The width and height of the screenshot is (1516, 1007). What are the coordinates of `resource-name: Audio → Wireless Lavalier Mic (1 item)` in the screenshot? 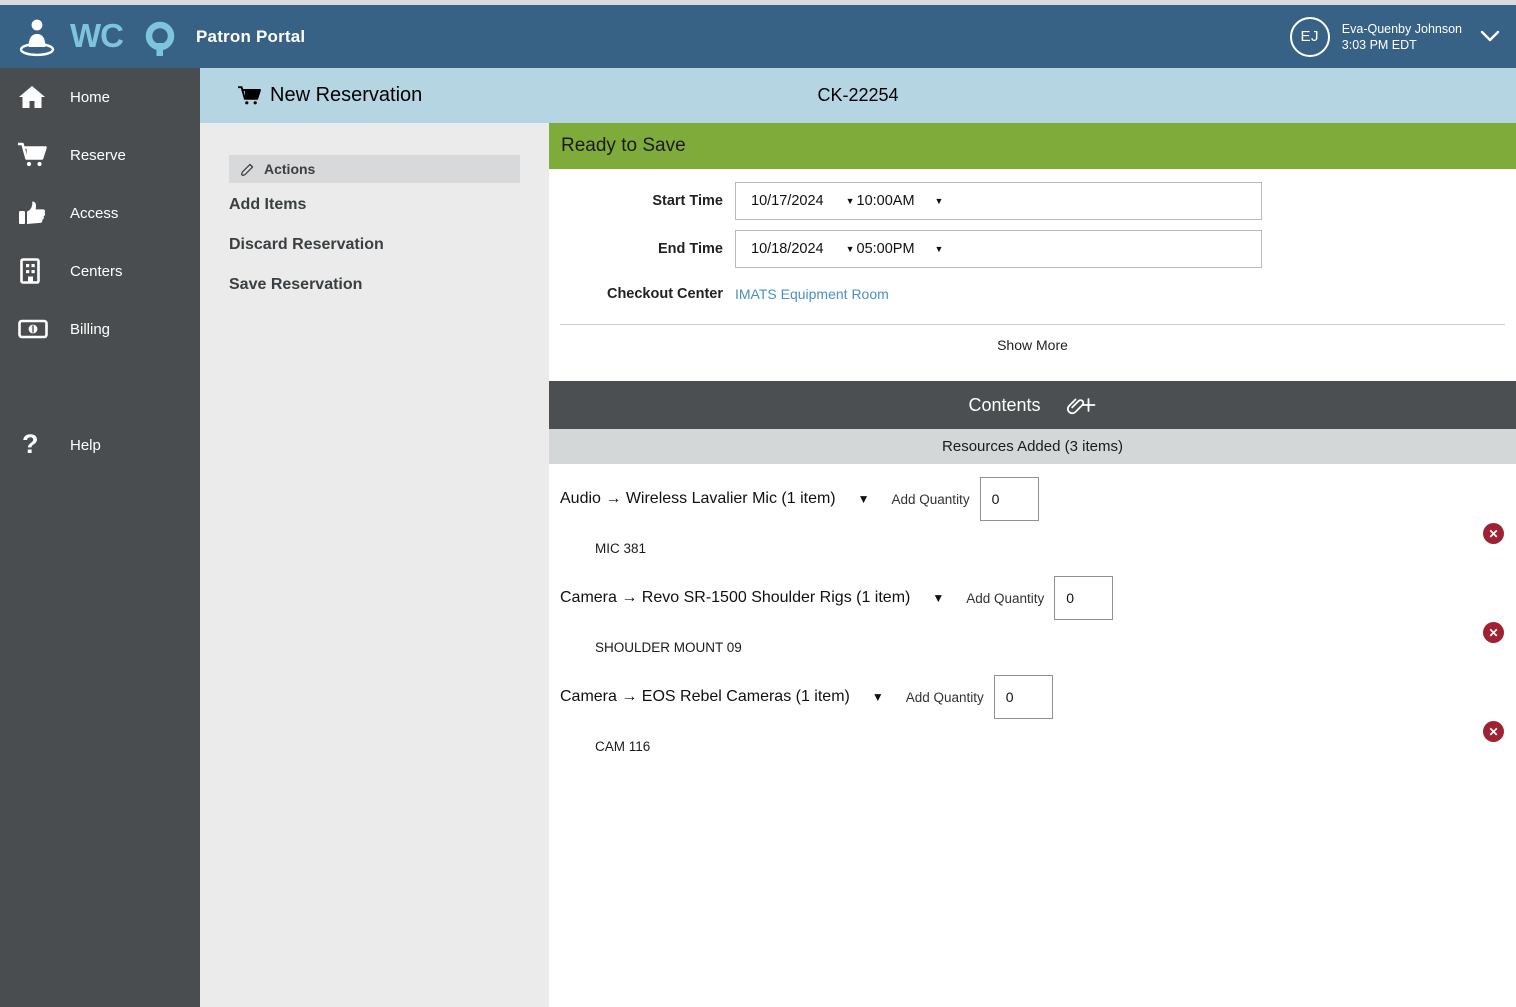 It's located at (698, 498).